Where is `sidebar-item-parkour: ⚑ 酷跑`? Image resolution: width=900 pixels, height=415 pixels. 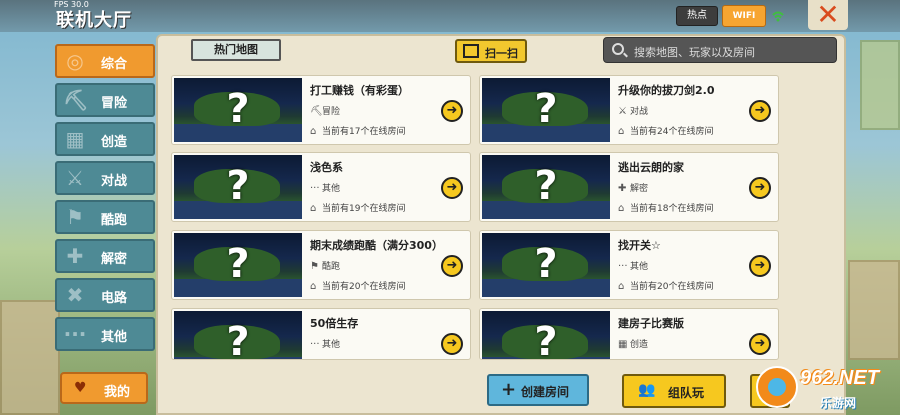 sidebar-item-parkour: ⚑ 酷跑 is located at coordinates (105, 217).